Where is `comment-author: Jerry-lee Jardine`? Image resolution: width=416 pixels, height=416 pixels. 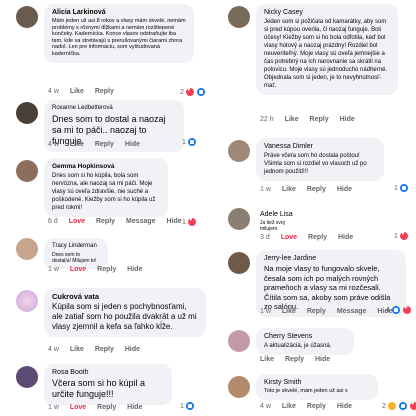 comment-author: Jerry-lee Jardine is located at coordinates (331, 258).